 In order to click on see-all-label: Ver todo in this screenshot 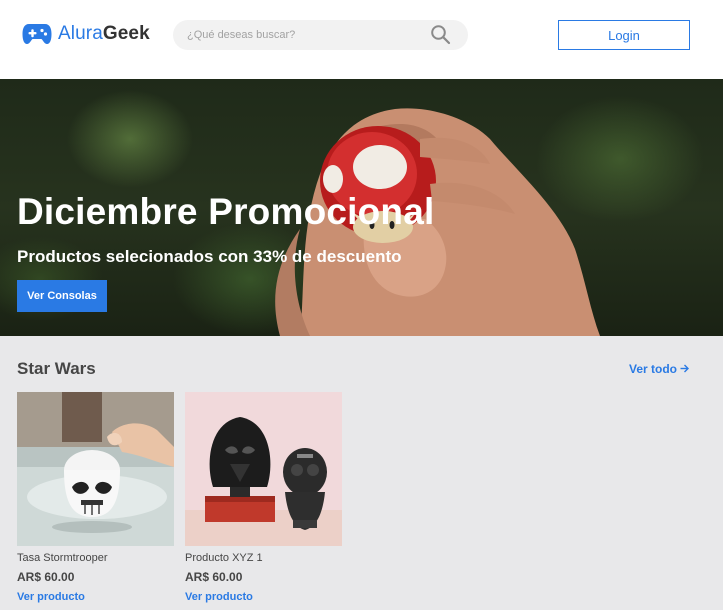, I will do `click(653, 369)`.